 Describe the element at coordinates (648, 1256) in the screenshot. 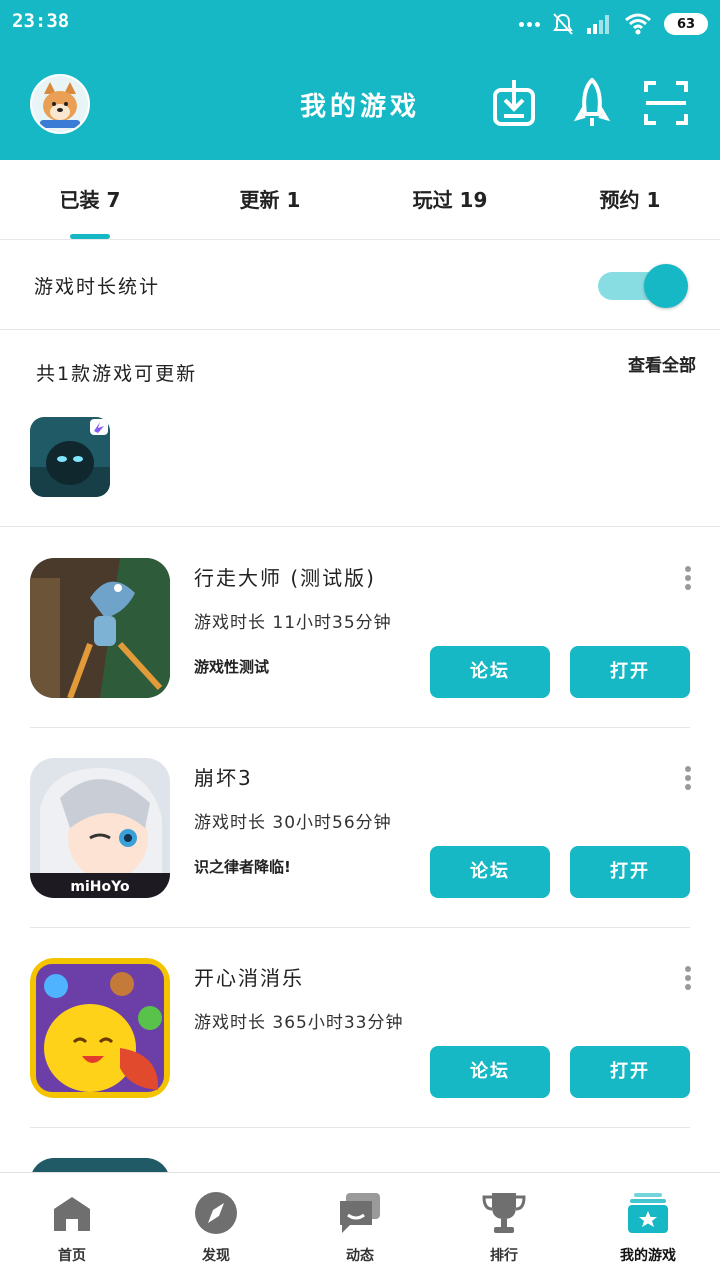

I see `nav-label: 我的游戏` at that location.